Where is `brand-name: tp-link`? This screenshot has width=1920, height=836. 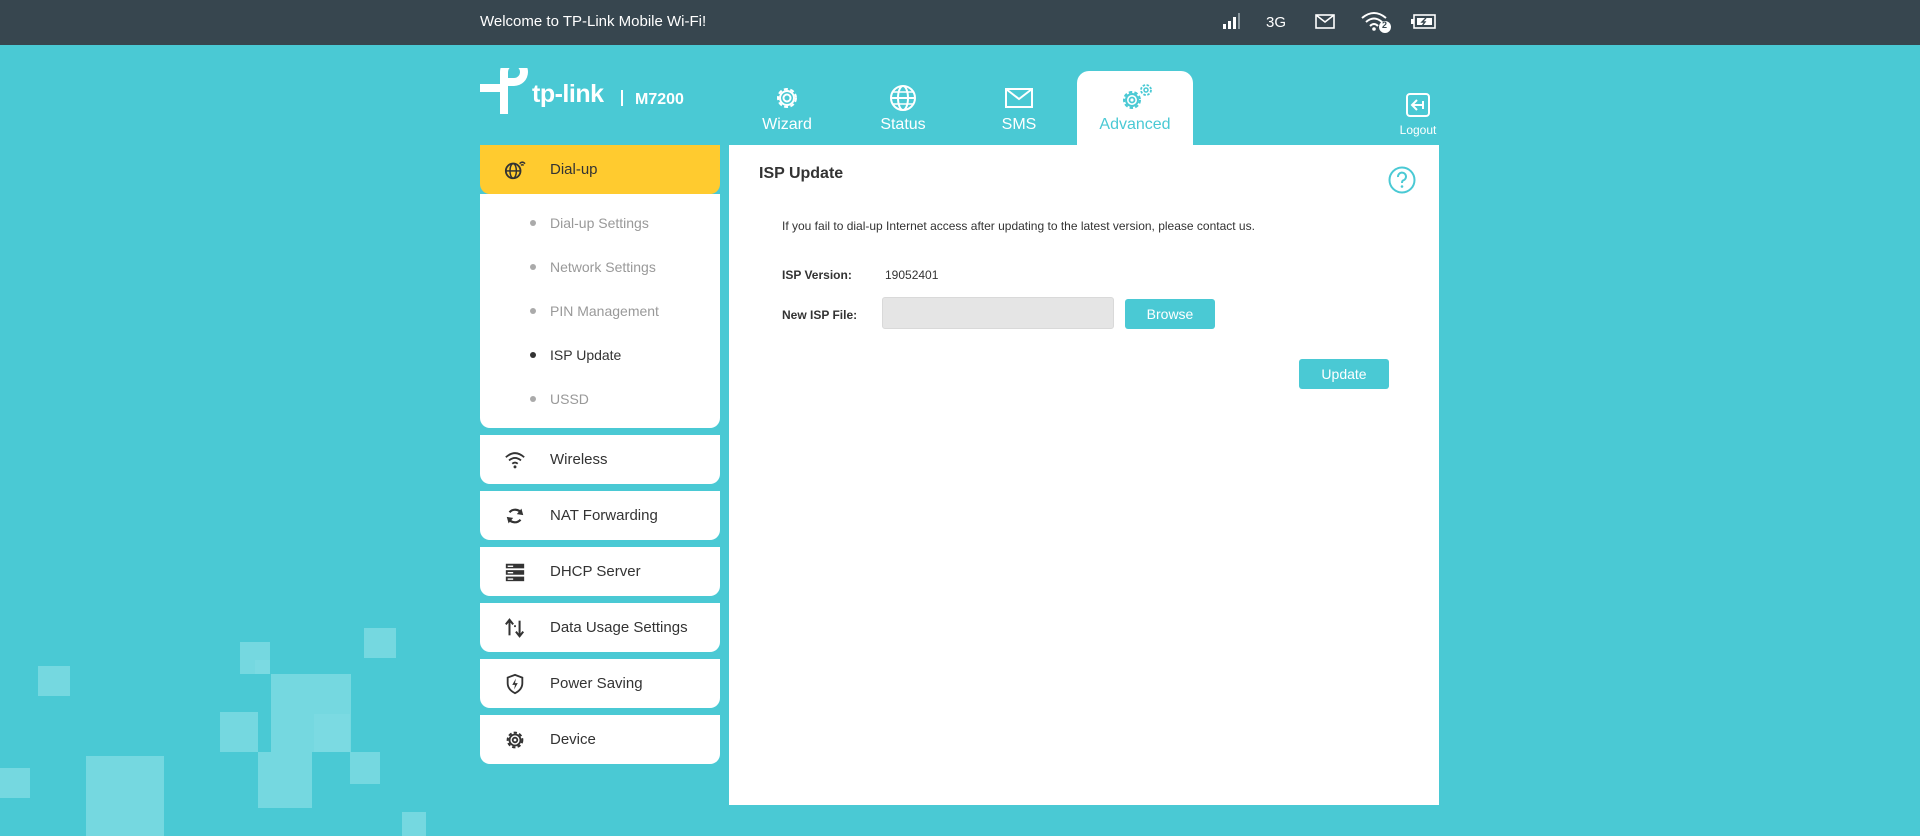 brand-name: tp-link is located at coordinates (568, 94).